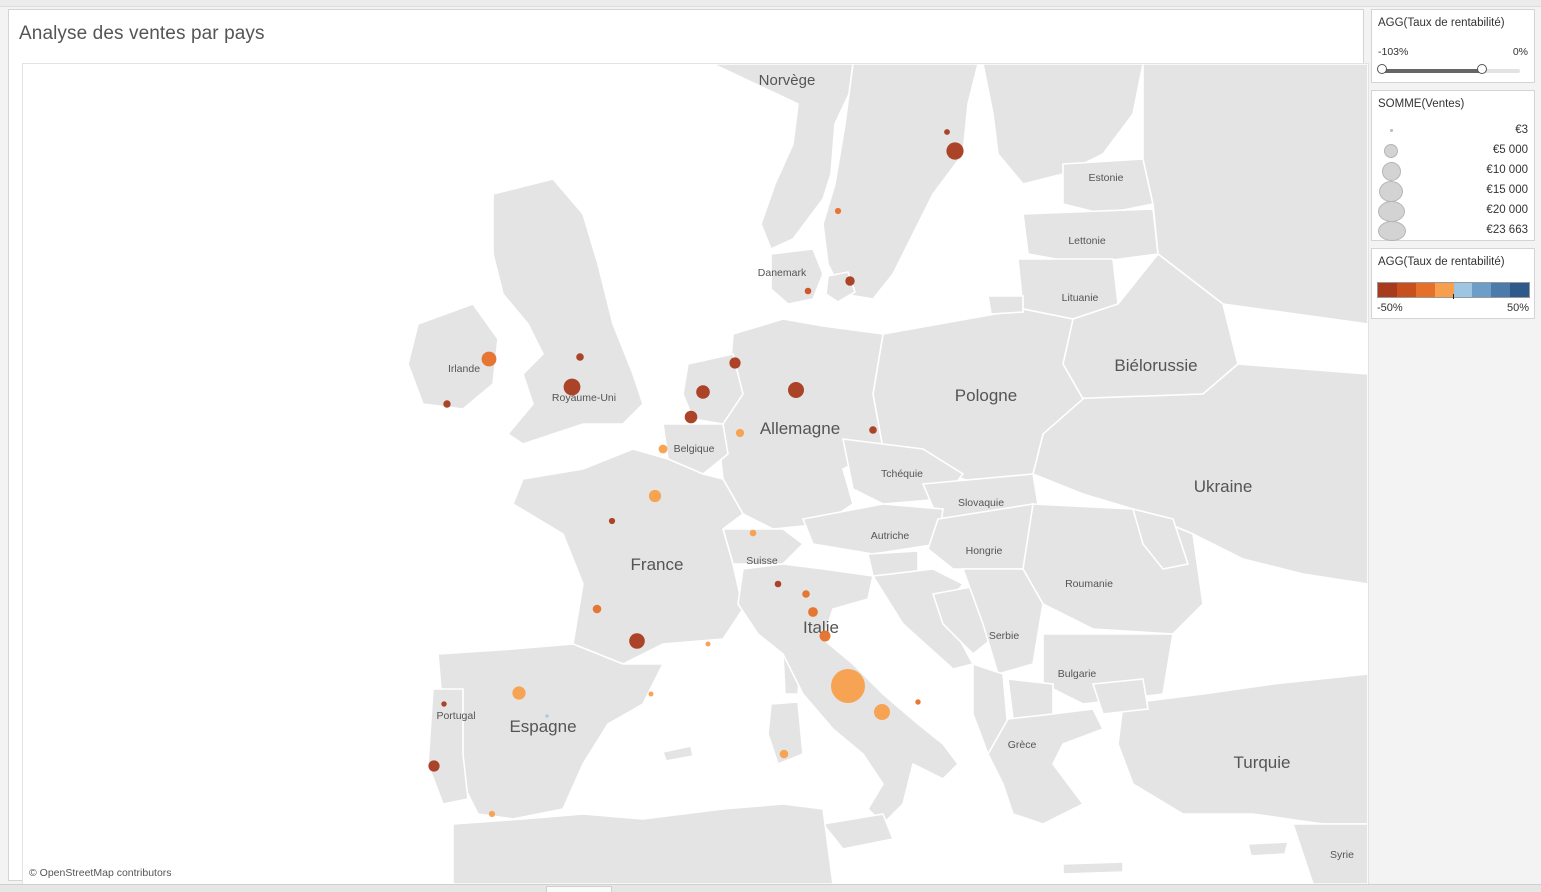 The width and height of the screenshot is (1541, 892). Describe the element at coordinates (142, 33) in the screenshot. I see `worksheet-title: Analyse des ventes par pays` at that location.